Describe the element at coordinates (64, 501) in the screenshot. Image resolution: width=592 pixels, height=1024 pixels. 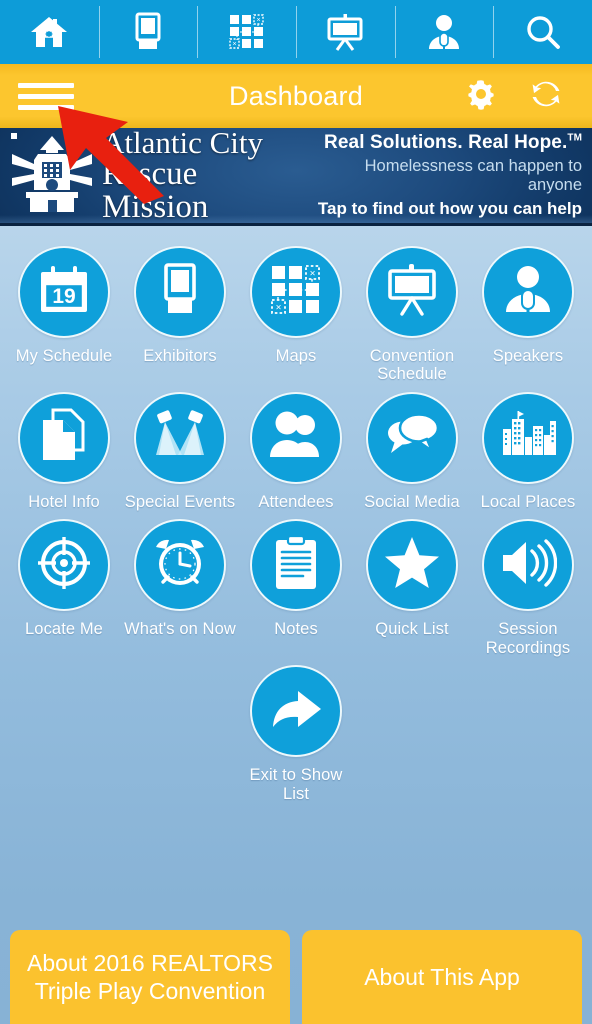
I see `tile-label: Hotel Info` at that location.